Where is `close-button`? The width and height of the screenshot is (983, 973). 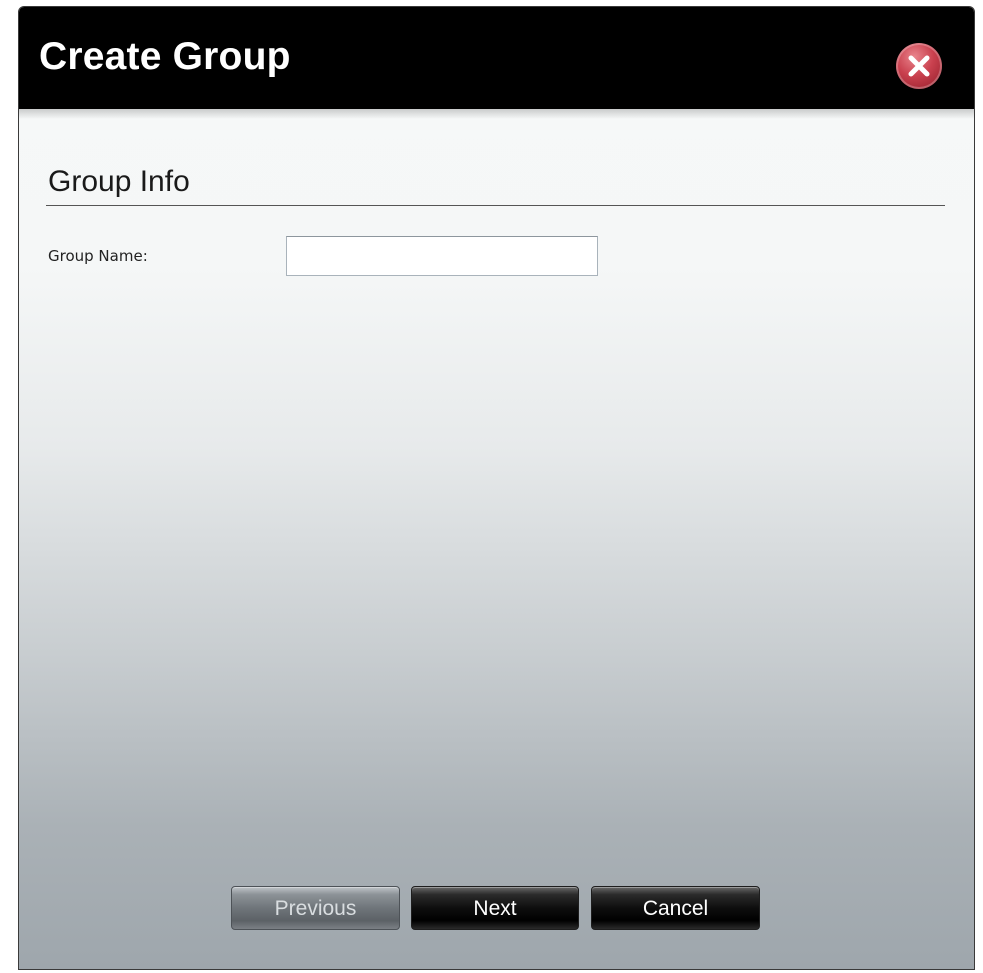
close-button is located at coordinates (919, 66).